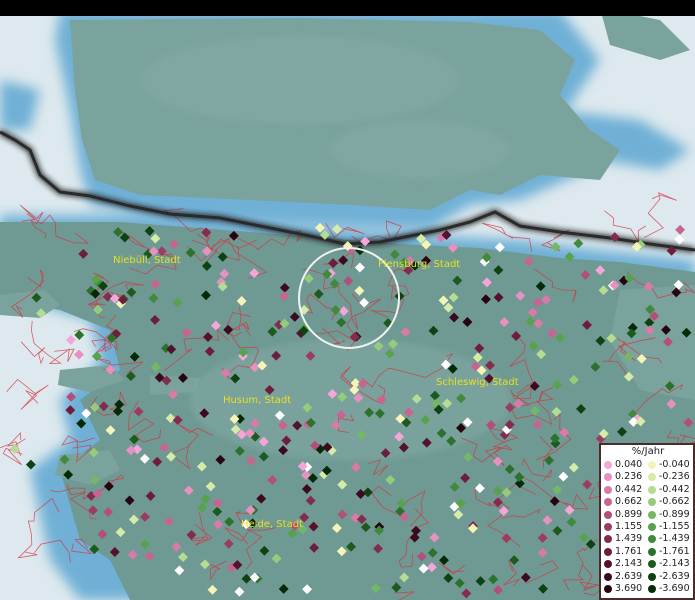 The width and height of the screenshot is (695, 600). What do you see at coordinates (629, 526) in the screenshot?
I see `legend-value: 1.155` at bounding box center [629, 526].